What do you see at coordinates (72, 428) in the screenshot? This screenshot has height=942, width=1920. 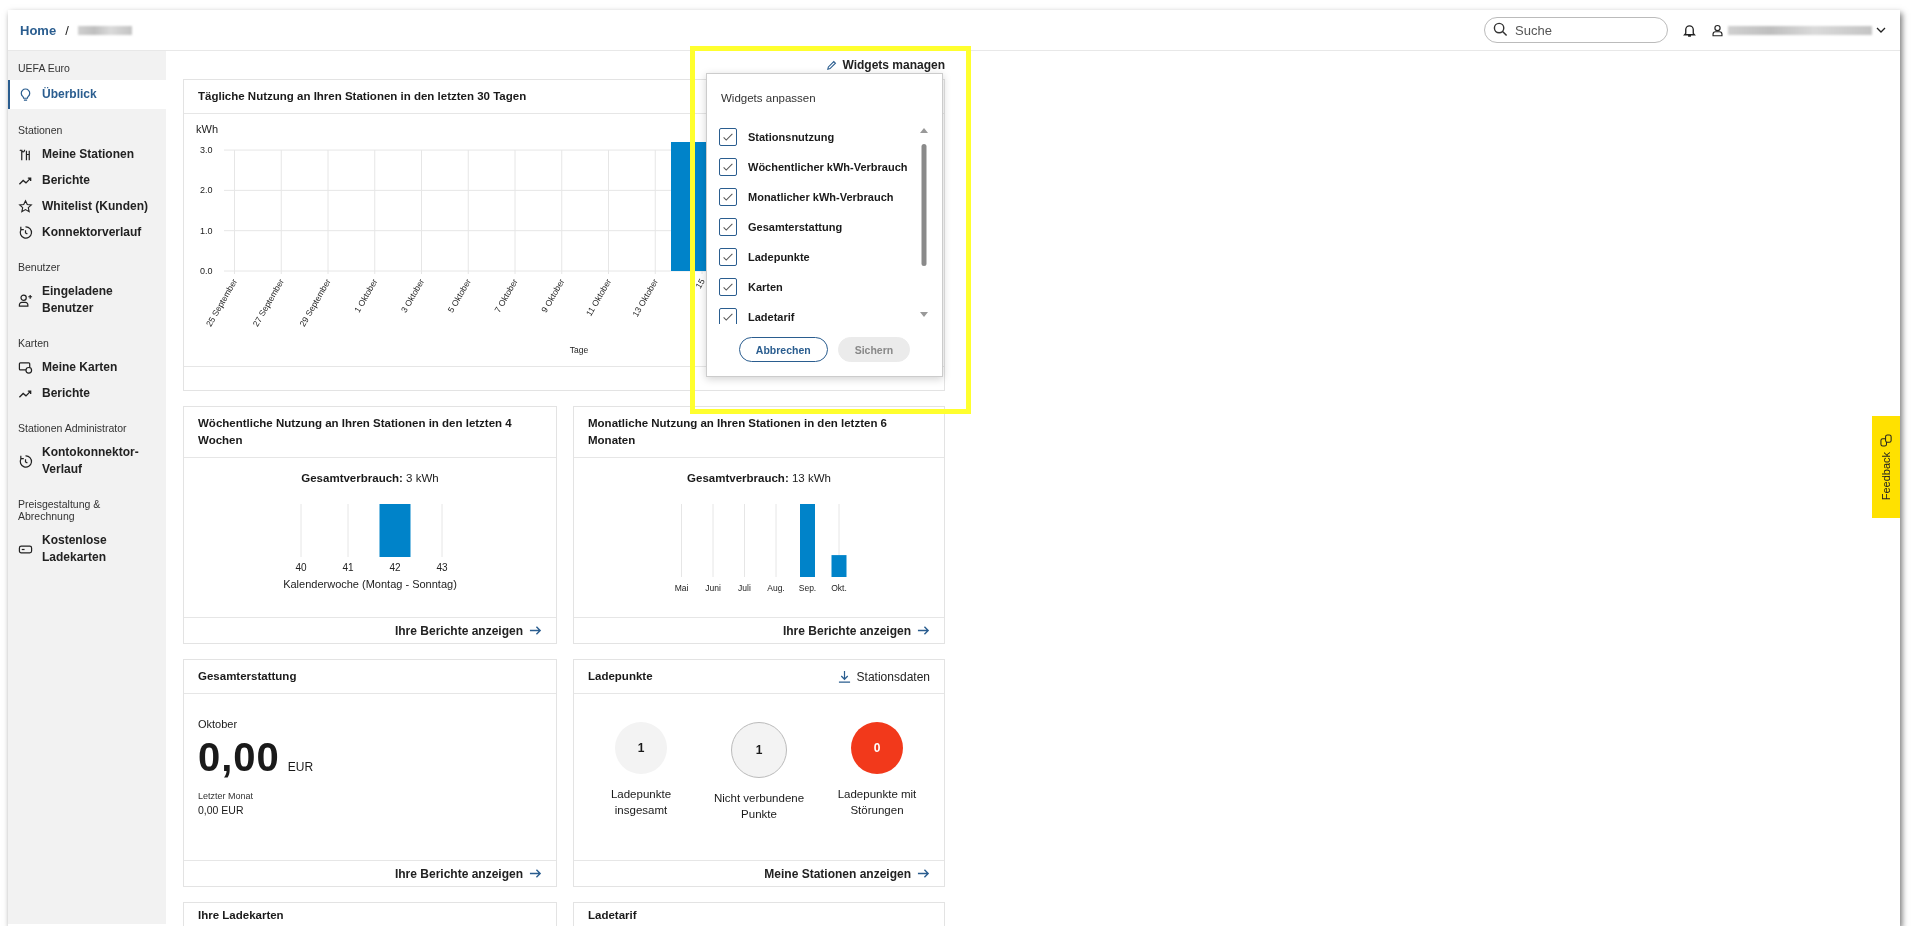 I see `section-heading: Stationen Administrator` at bounding box center [72, 428].